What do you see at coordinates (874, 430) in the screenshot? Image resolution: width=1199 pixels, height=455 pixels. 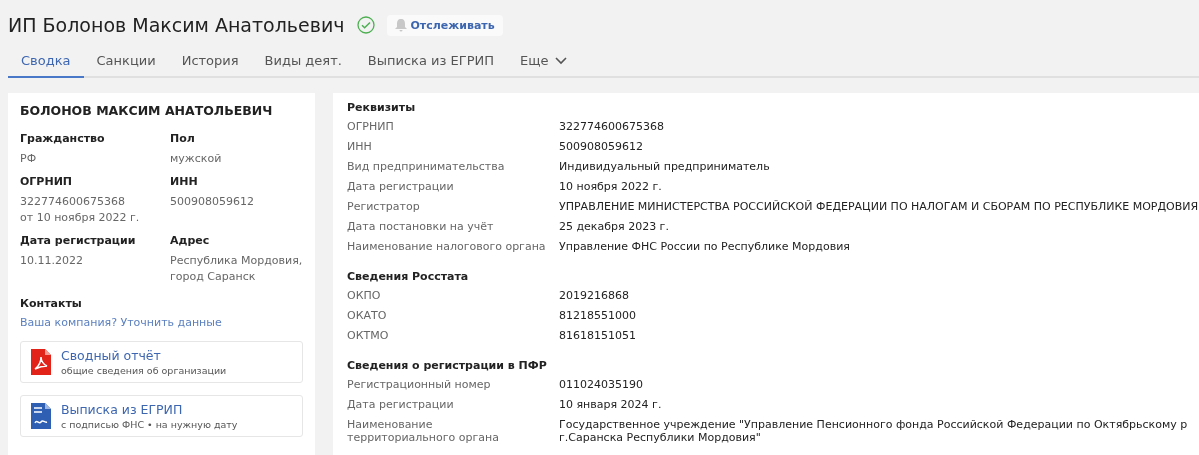 I see `row-value: Государственное учреждение "Управление Пенсионного фонда Российской Федерации по Октябрьскому р г.Саранска Республики Мордовия"` at bounding box center [874, 430].